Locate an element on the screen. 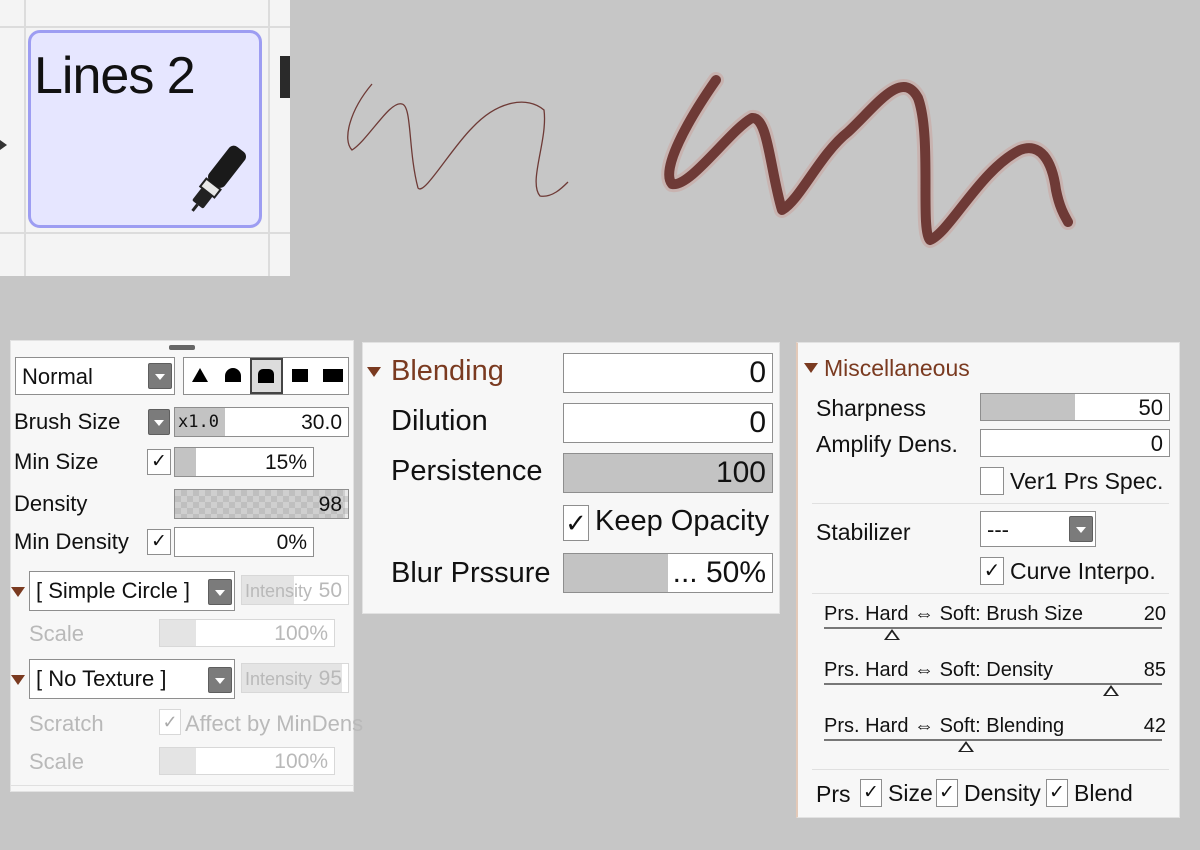 Image resolution: width=1200 pixels, height=850 pixels. texture-intensity-field: Intensity 95 is located at coordinates (295, 678).